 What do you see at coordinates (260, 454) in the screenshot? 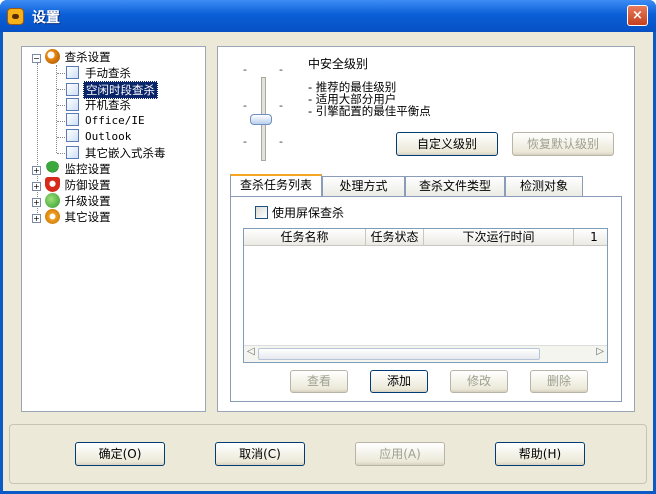
I see `cancel-button: 取消(C)` at bounding box center [260, 454].